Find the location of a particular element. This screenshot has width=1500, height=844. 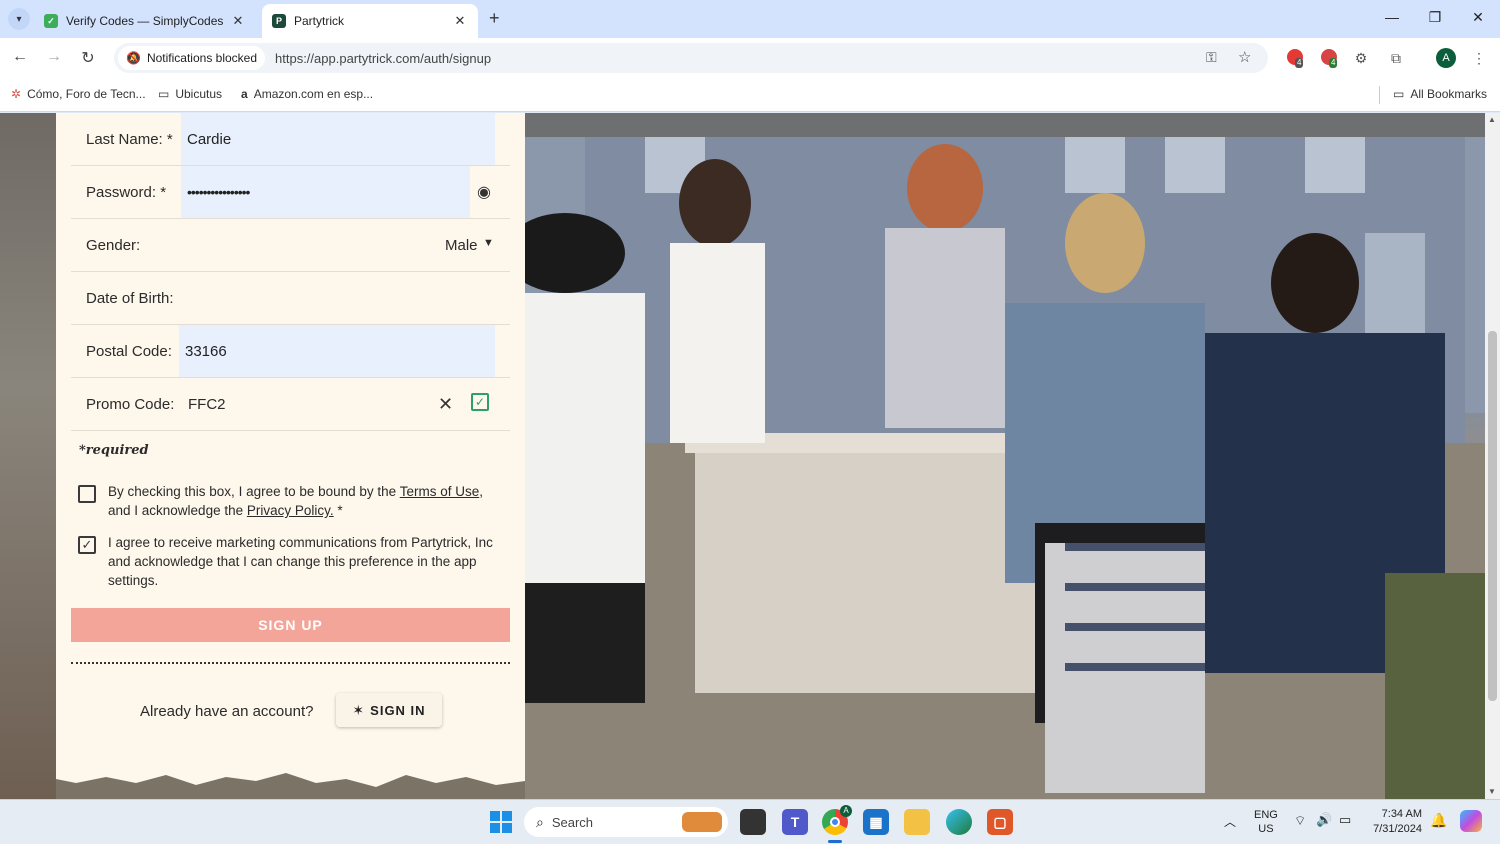

last-name-label: Last Name: * is located at coordinates (129, 139).